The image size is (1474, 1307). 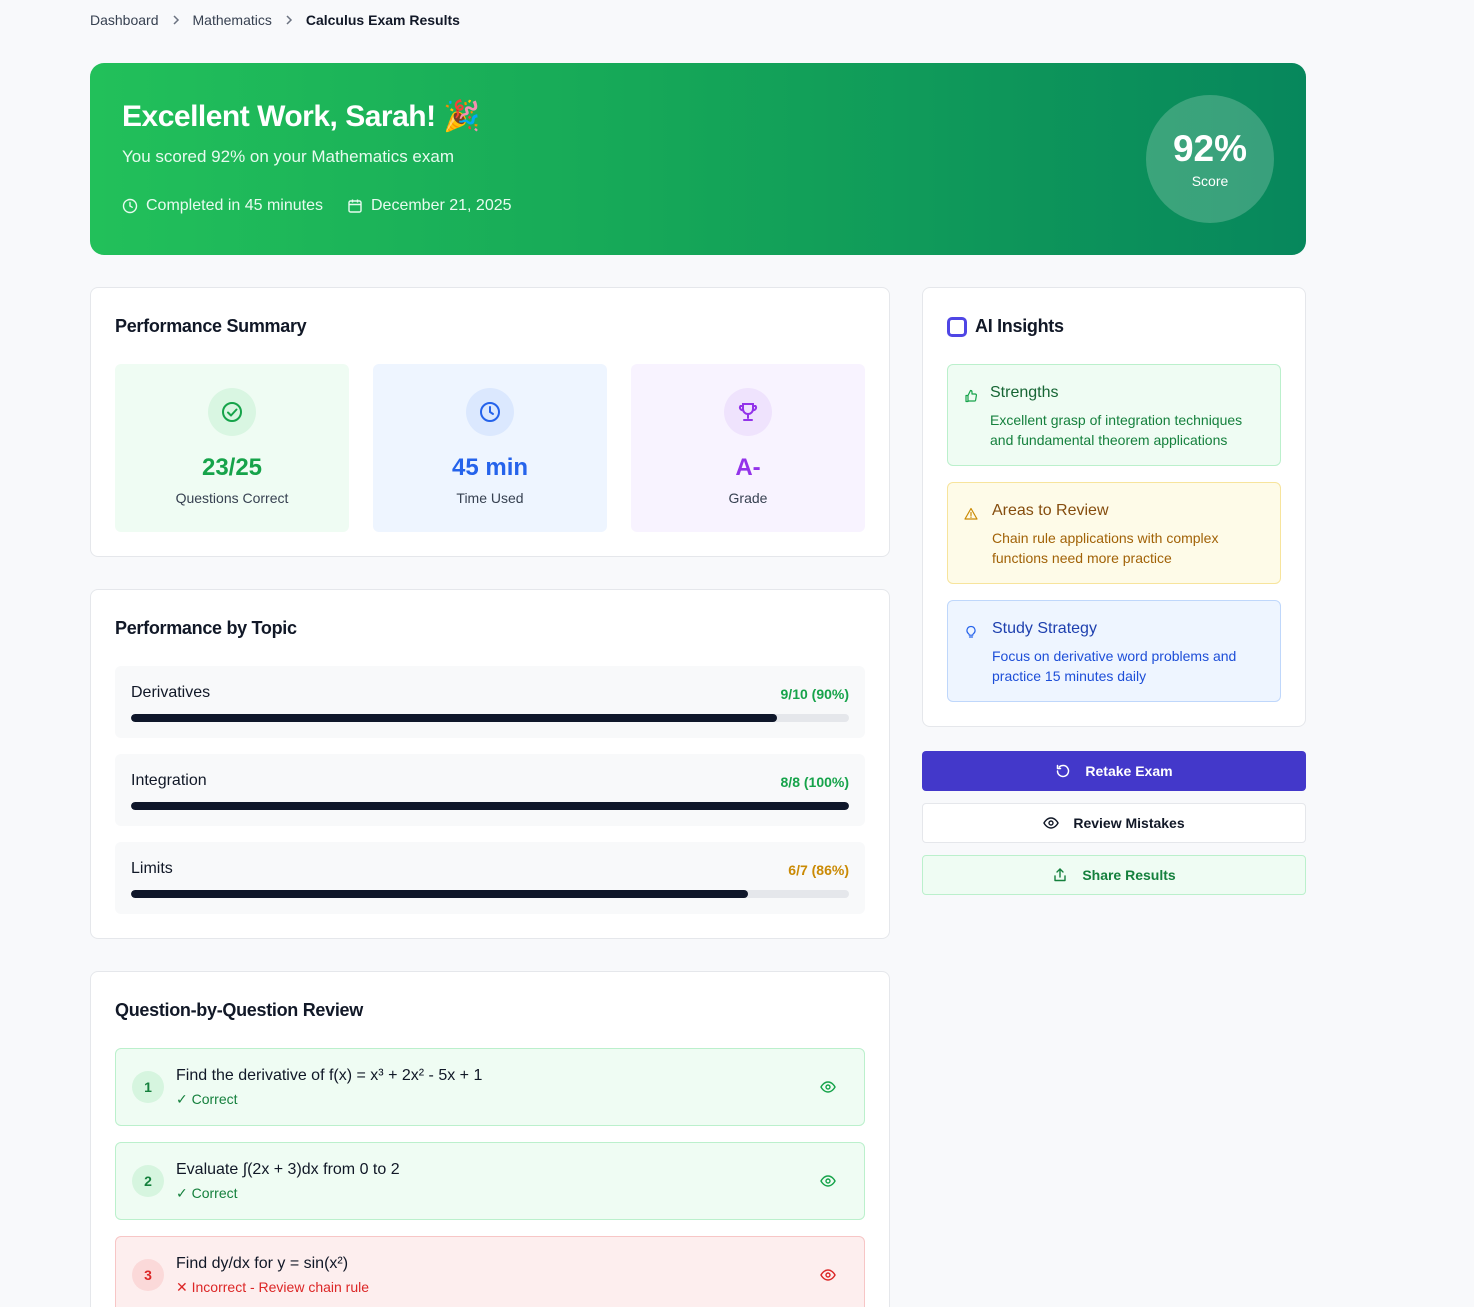 I want to click on question-text: Evaluate ∫(2x + 3)dx from 0 to 2, so click(x=288, y=1169).